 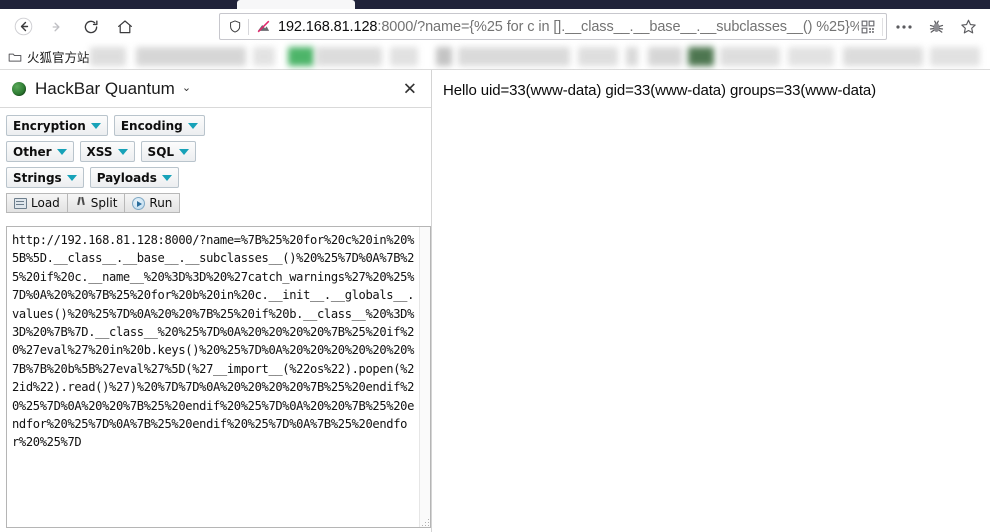 What do you see at coordinates (327, 26) in the screenshot?
I see `url-host: 192.168.81.128` at bounding box center [327, 26].